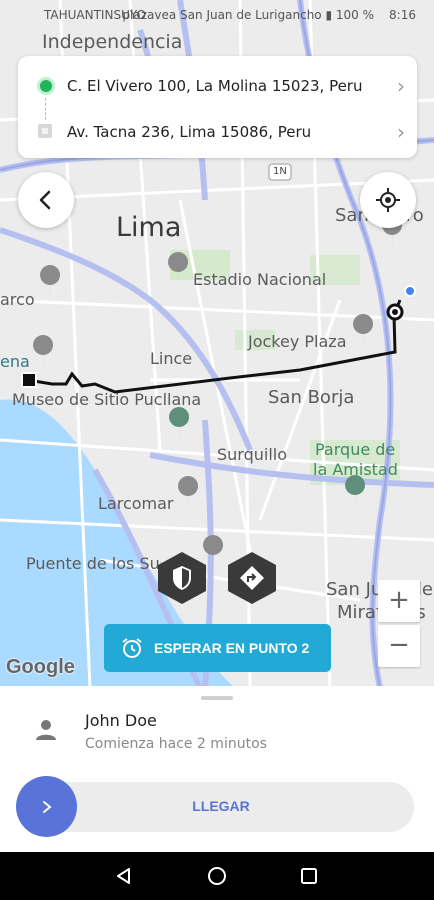  What do you see at coordinates (297, 341) in the screenshot?
I see `map-label-jockey: Jockey Plaza` at bounding box center [297, 341].